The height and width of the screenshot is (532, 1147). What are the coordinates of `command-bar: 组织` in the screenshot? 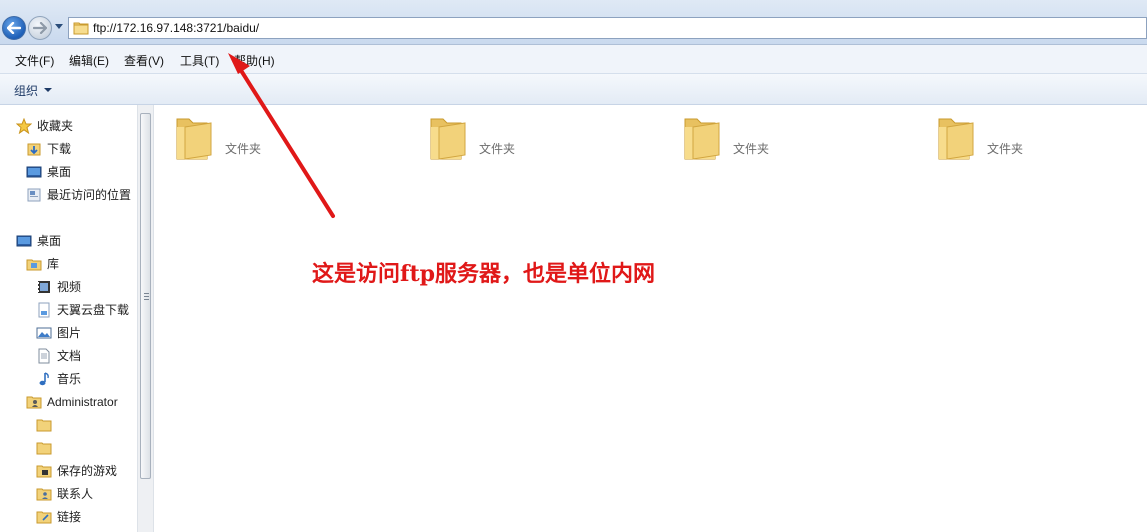 It's located at (573, 89).